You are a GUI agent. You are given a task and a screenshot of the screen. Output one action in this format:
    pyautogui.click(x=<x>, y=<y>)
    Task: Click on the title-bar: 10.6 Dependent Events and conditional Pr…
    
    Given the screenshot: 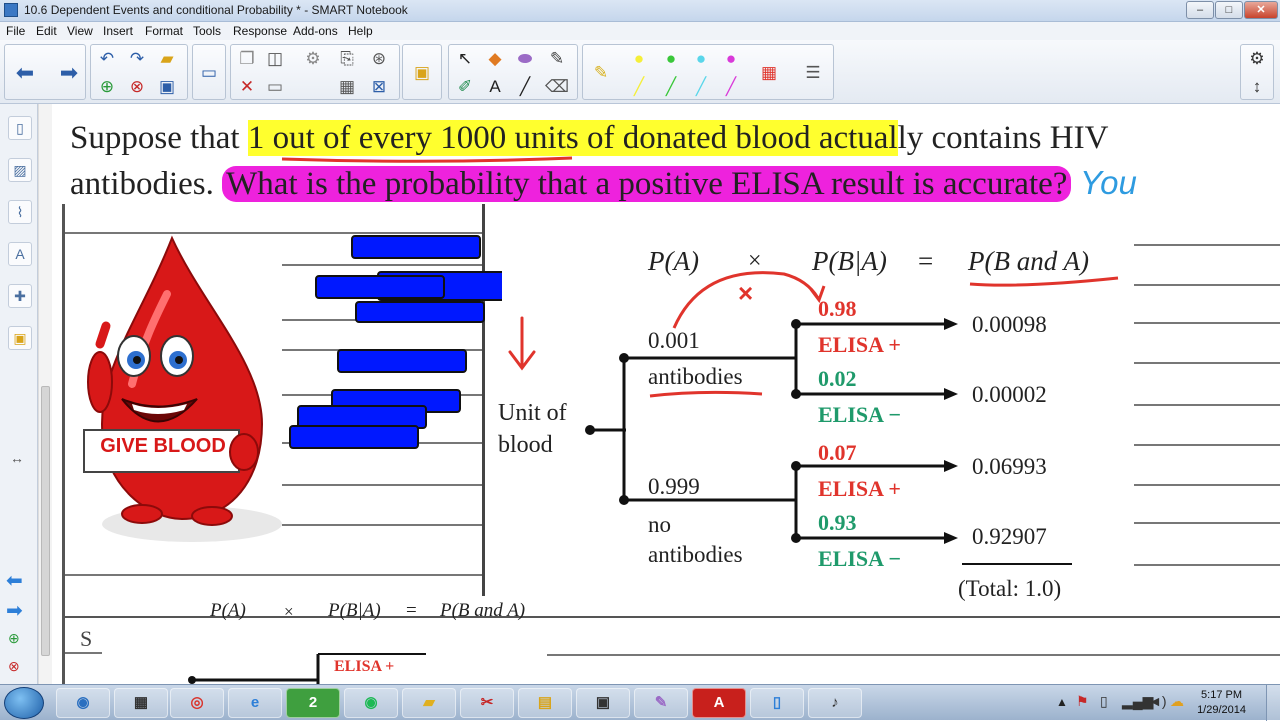 What is the action you would take?
    pyautogui.click(x=640, y=11)
    